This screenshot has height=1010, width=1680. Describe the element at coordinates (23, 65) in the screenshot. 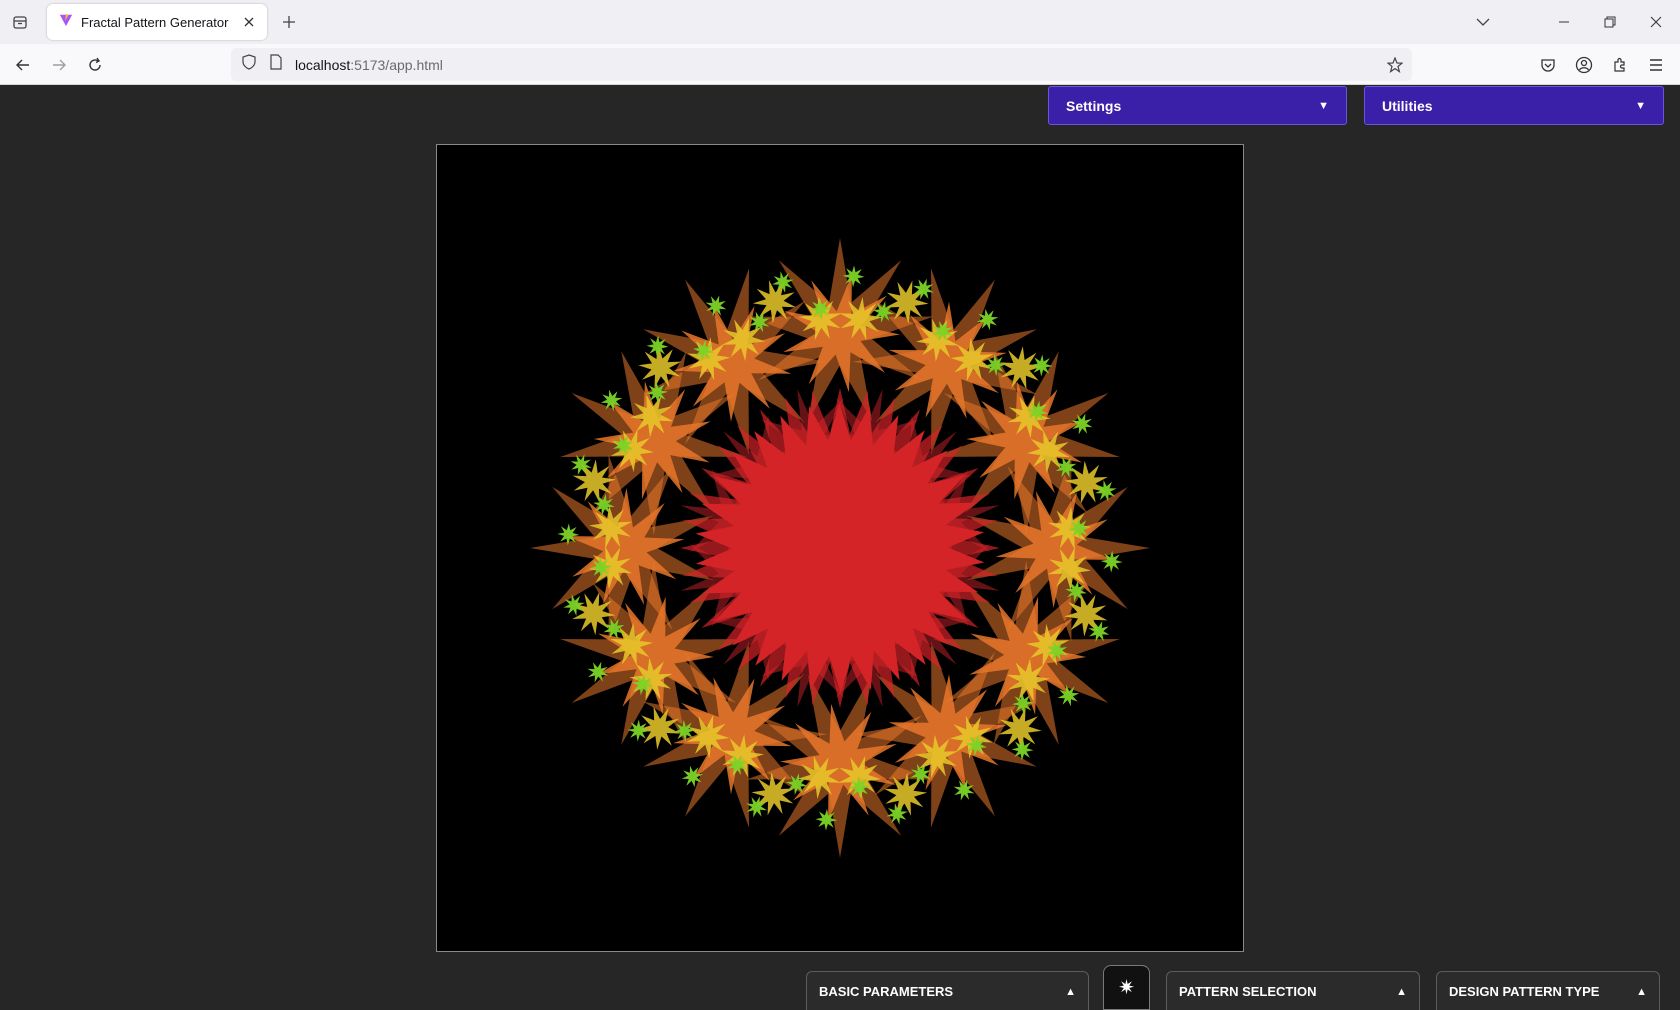

I see `back-arrow-icon` at that location.